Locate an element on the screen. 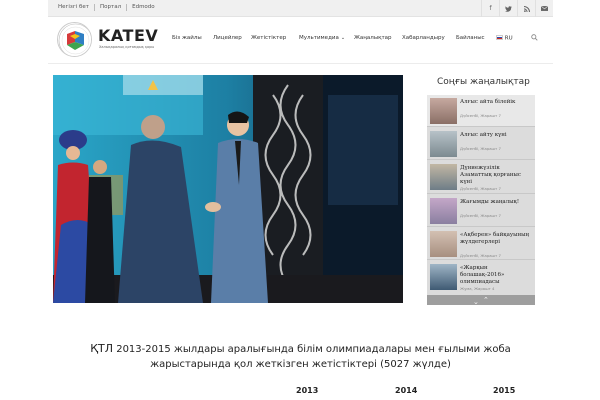 The image size is (600, 400). achievements-title-abbr: ҚТЛ is located at coordinates (102, 348).